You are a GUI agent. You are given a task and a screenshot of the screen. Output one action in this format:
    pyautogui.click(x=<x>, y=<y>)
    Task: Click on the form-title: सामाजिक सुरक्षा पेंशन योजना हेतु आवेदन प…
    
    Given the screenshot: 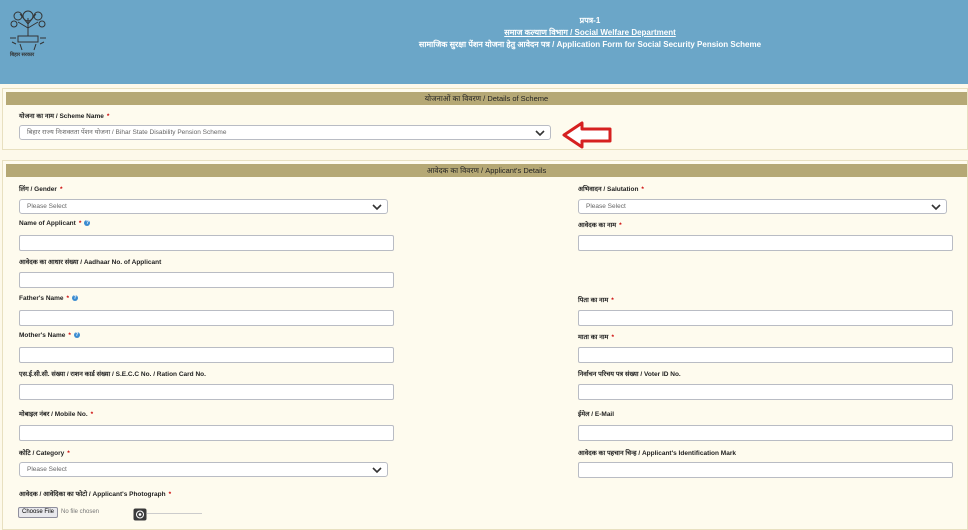 What is the action you would take?
    pyautogui.click(x=590, y=44)
    